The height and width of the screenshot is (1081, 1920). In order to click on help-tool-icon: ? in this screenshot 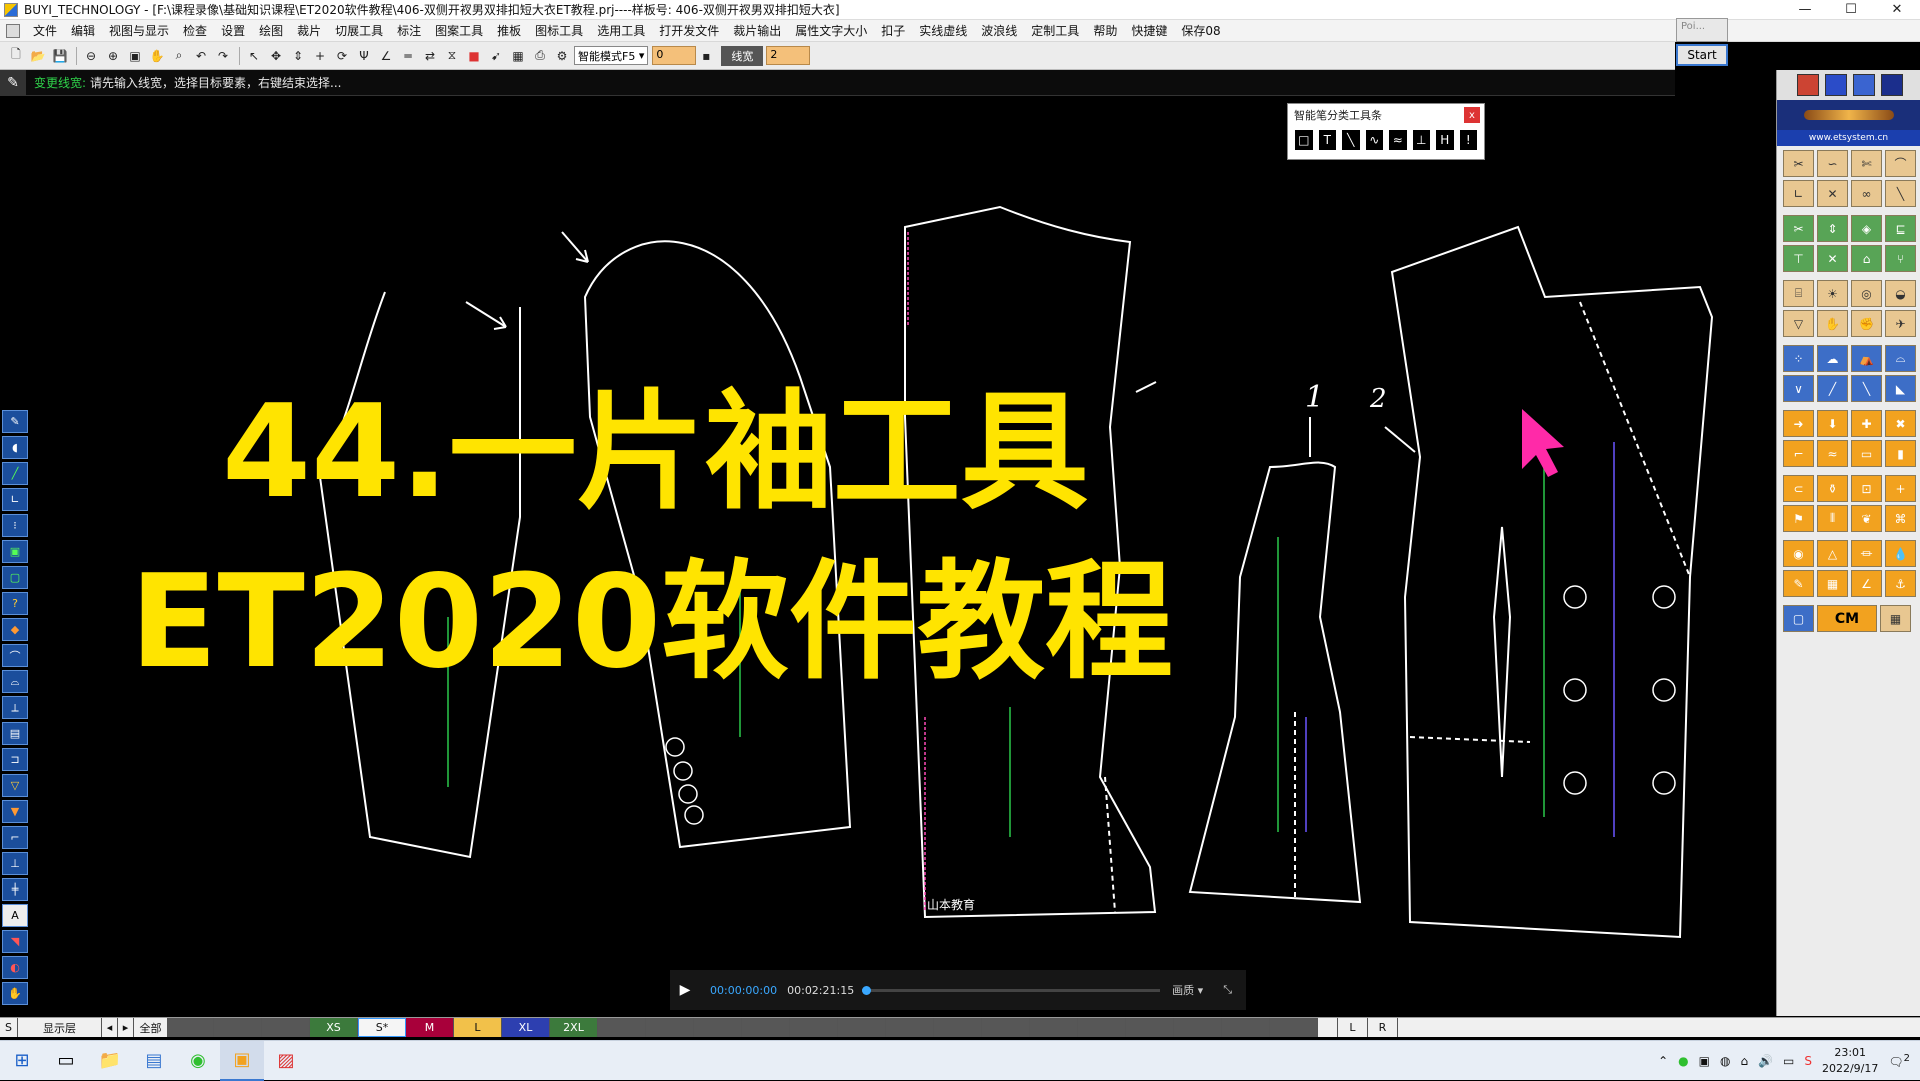, I will do `click(15, 603)`.